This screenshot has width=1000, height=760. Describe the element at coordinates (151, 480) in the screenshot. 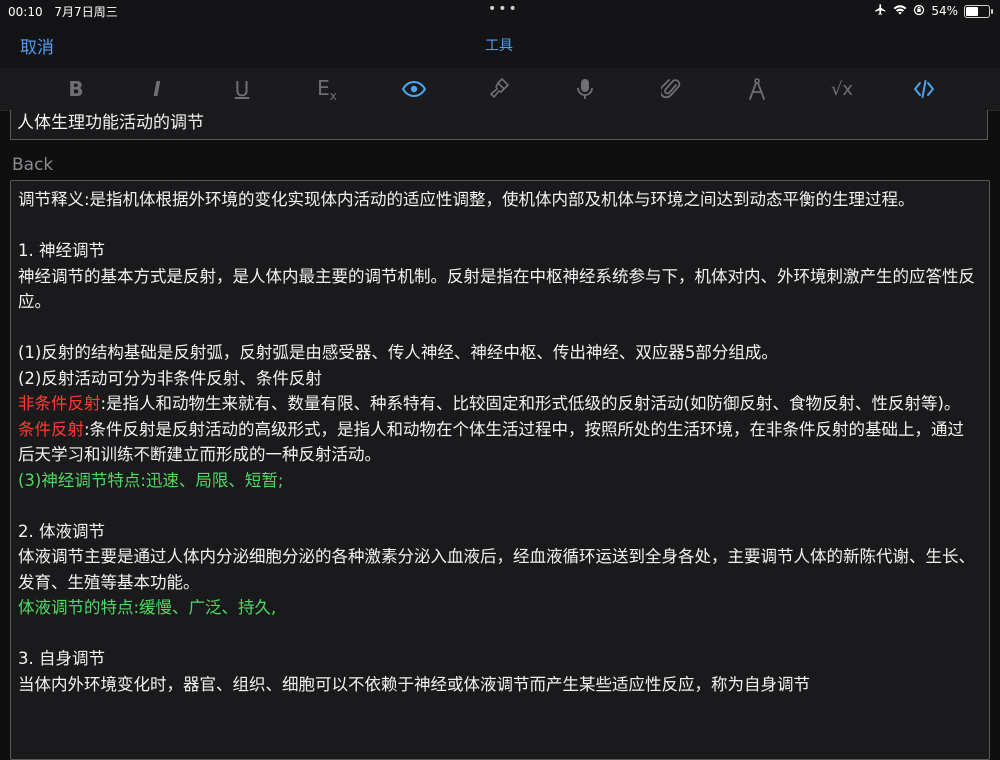

I see `neural-features: (3)神经调节特点:迅速、局限、短暂;` at that location.